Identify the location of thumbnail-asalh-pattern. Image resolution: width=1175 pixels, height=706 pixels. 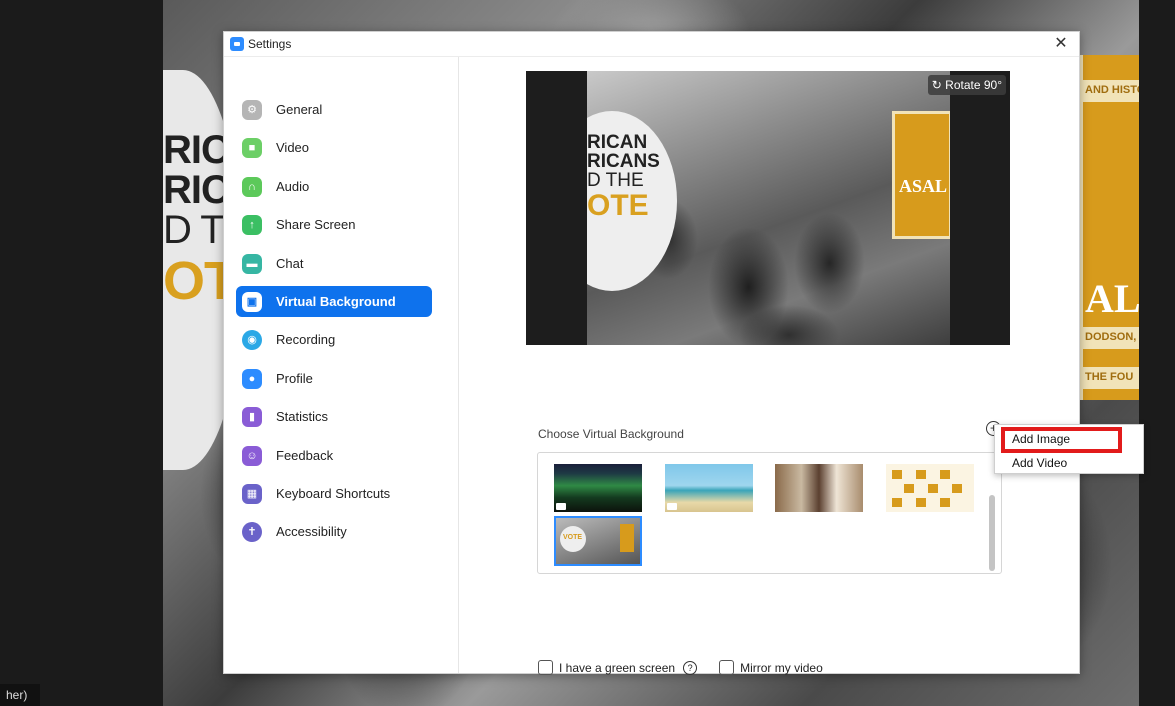
(930, 488).